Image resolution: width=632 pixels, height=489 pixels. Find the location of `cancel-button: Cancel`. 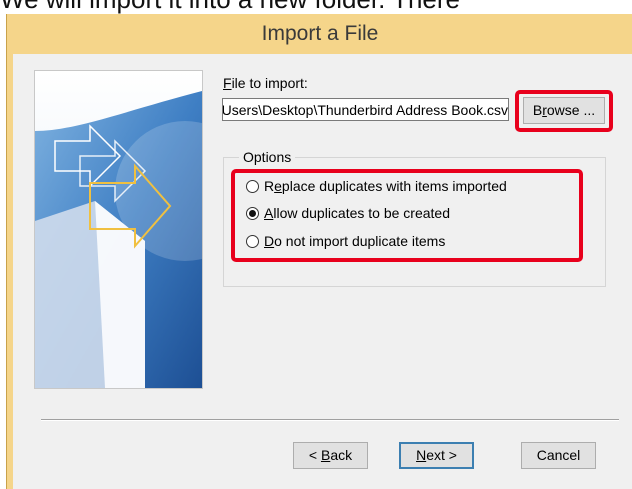

cancel-button: Cancel is located at coordinates (558, 455).